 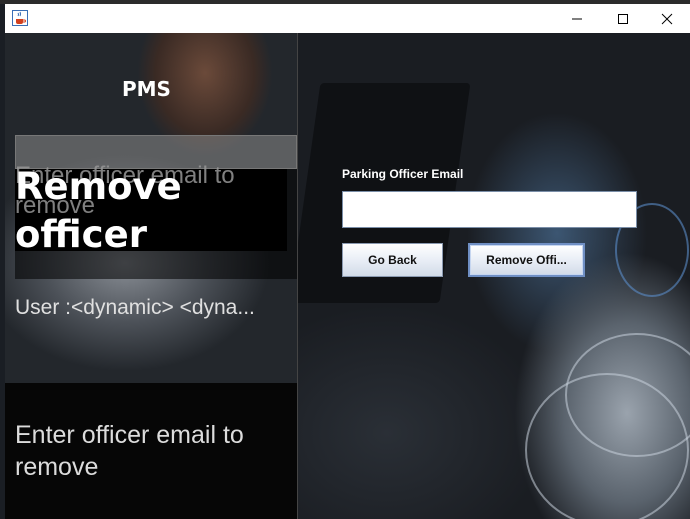 I want to click on email-field-label: Parking Officer Email, so click(x=403, y=174).